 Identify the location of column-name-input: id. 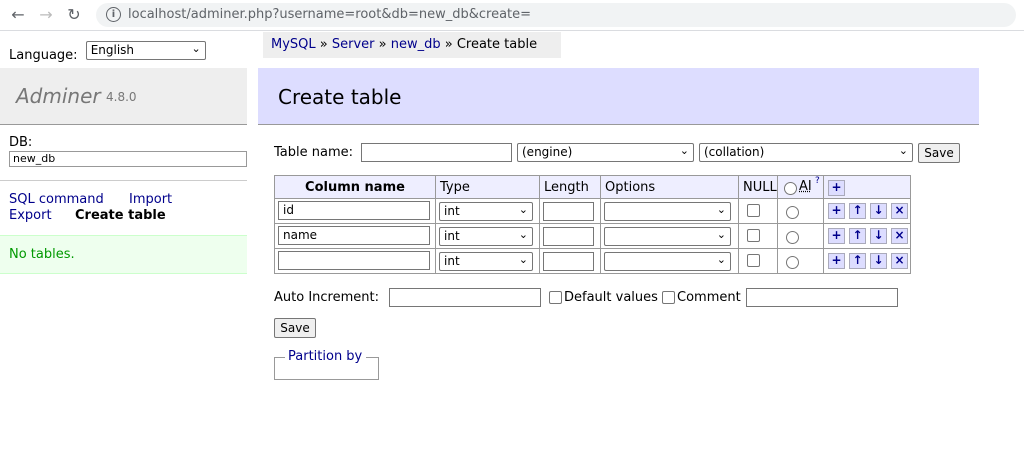
(354, 210).